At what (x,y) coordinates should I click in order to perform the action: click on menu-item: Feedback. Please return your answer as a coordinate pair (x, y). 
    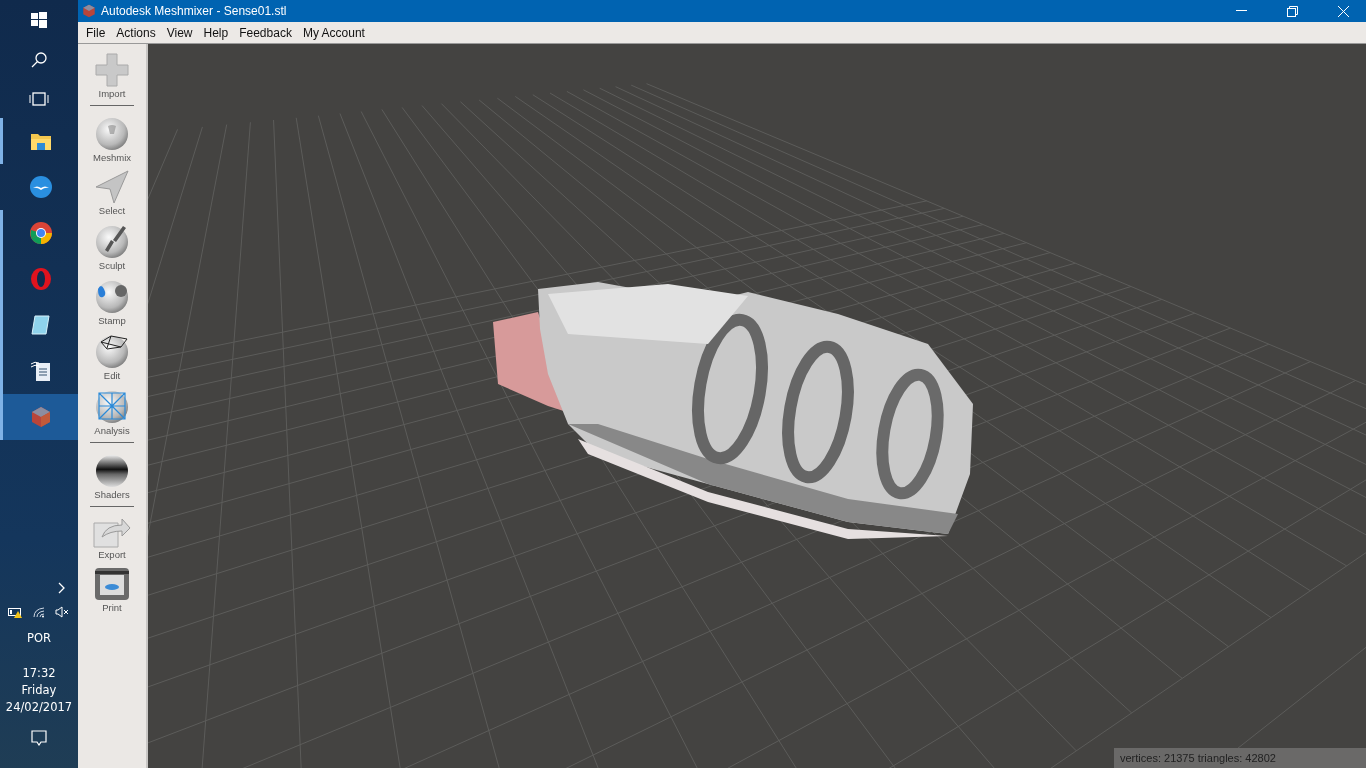
    Looking at the image, I should click on (267, 32).